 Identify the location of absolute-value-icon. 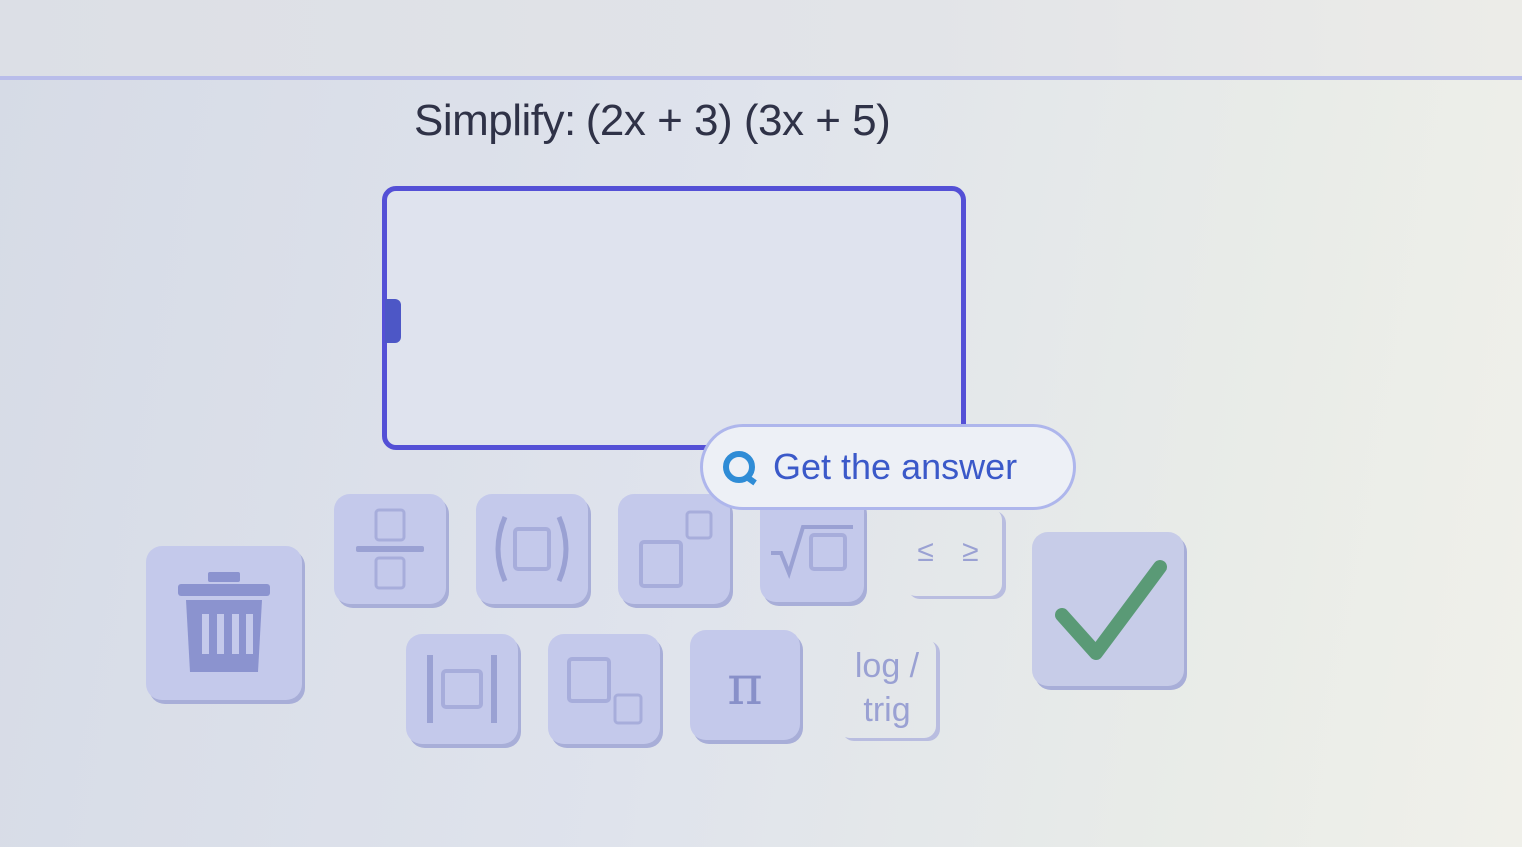
(462, 689).